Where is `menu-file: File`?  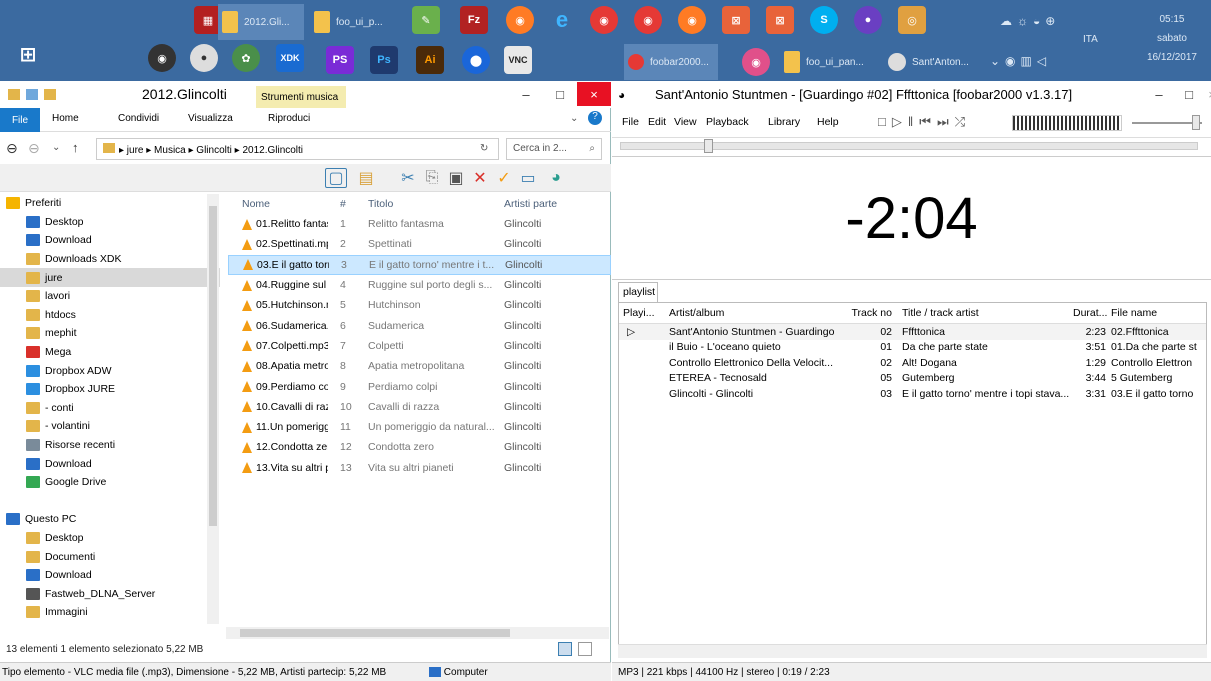 menu-file: File is located at coordinates (630, 122).